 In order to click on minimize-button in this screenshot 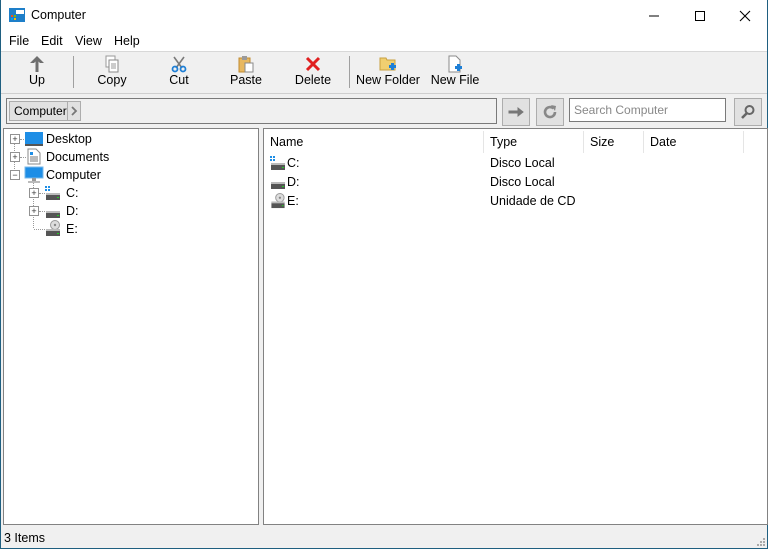, I will do `click(654, 15)`.